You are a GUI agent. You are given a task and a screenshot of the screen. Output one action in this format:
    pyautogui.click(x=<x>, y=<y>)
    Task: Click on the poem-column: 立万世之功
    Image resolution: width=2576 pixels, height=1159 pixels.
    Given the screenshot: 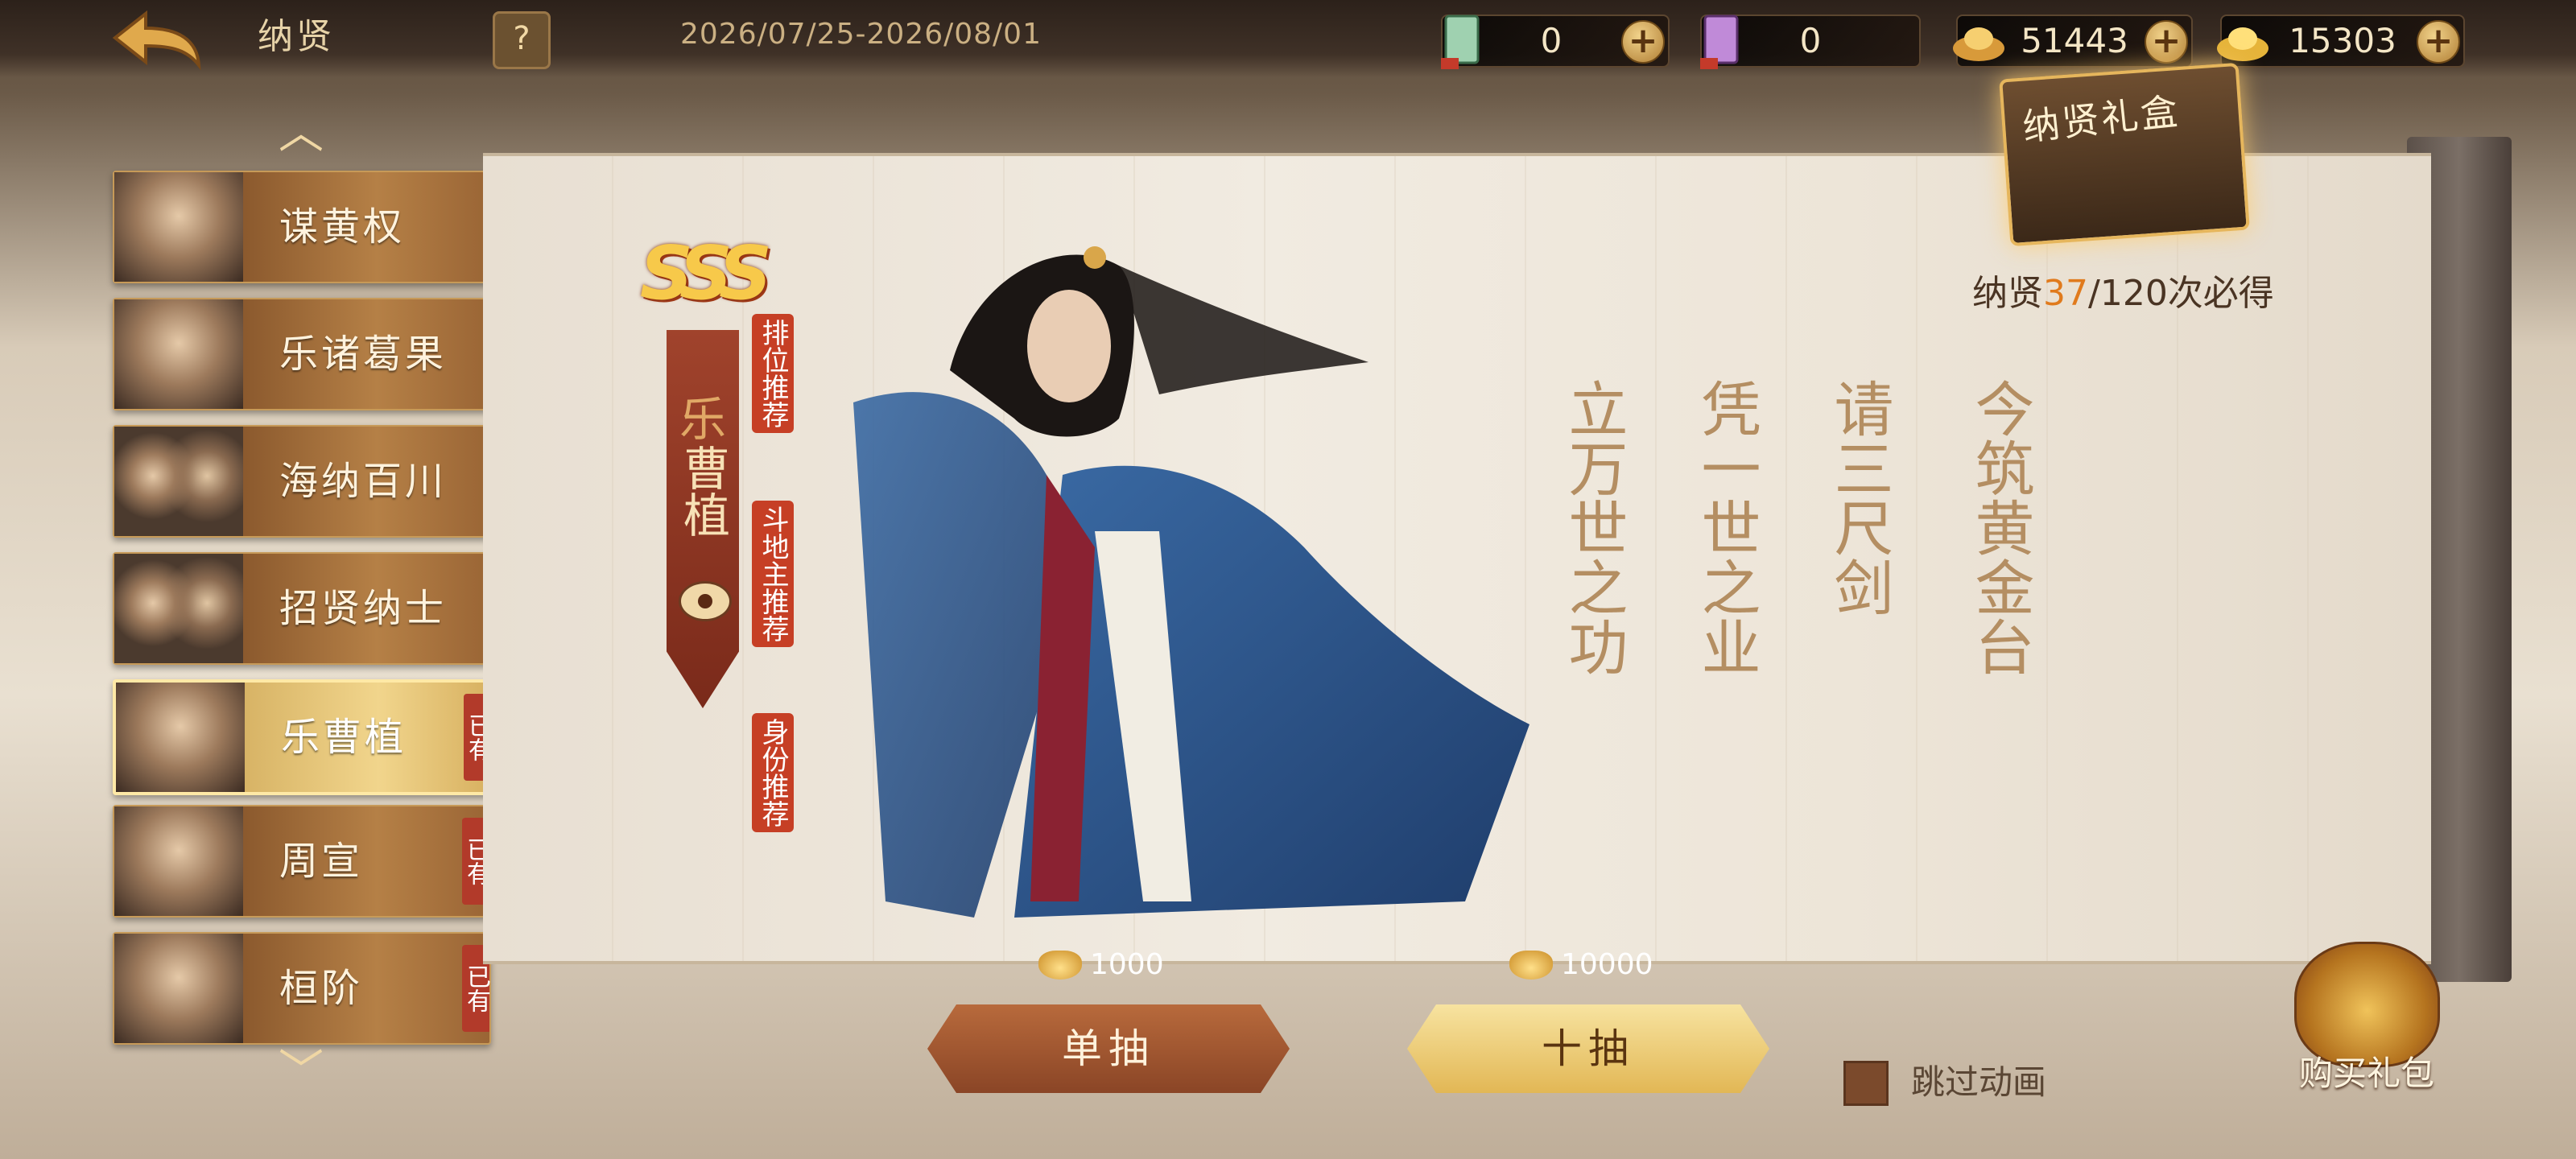 What is the action you would take?
    pyautogui.click(x=1593, y=527)
    